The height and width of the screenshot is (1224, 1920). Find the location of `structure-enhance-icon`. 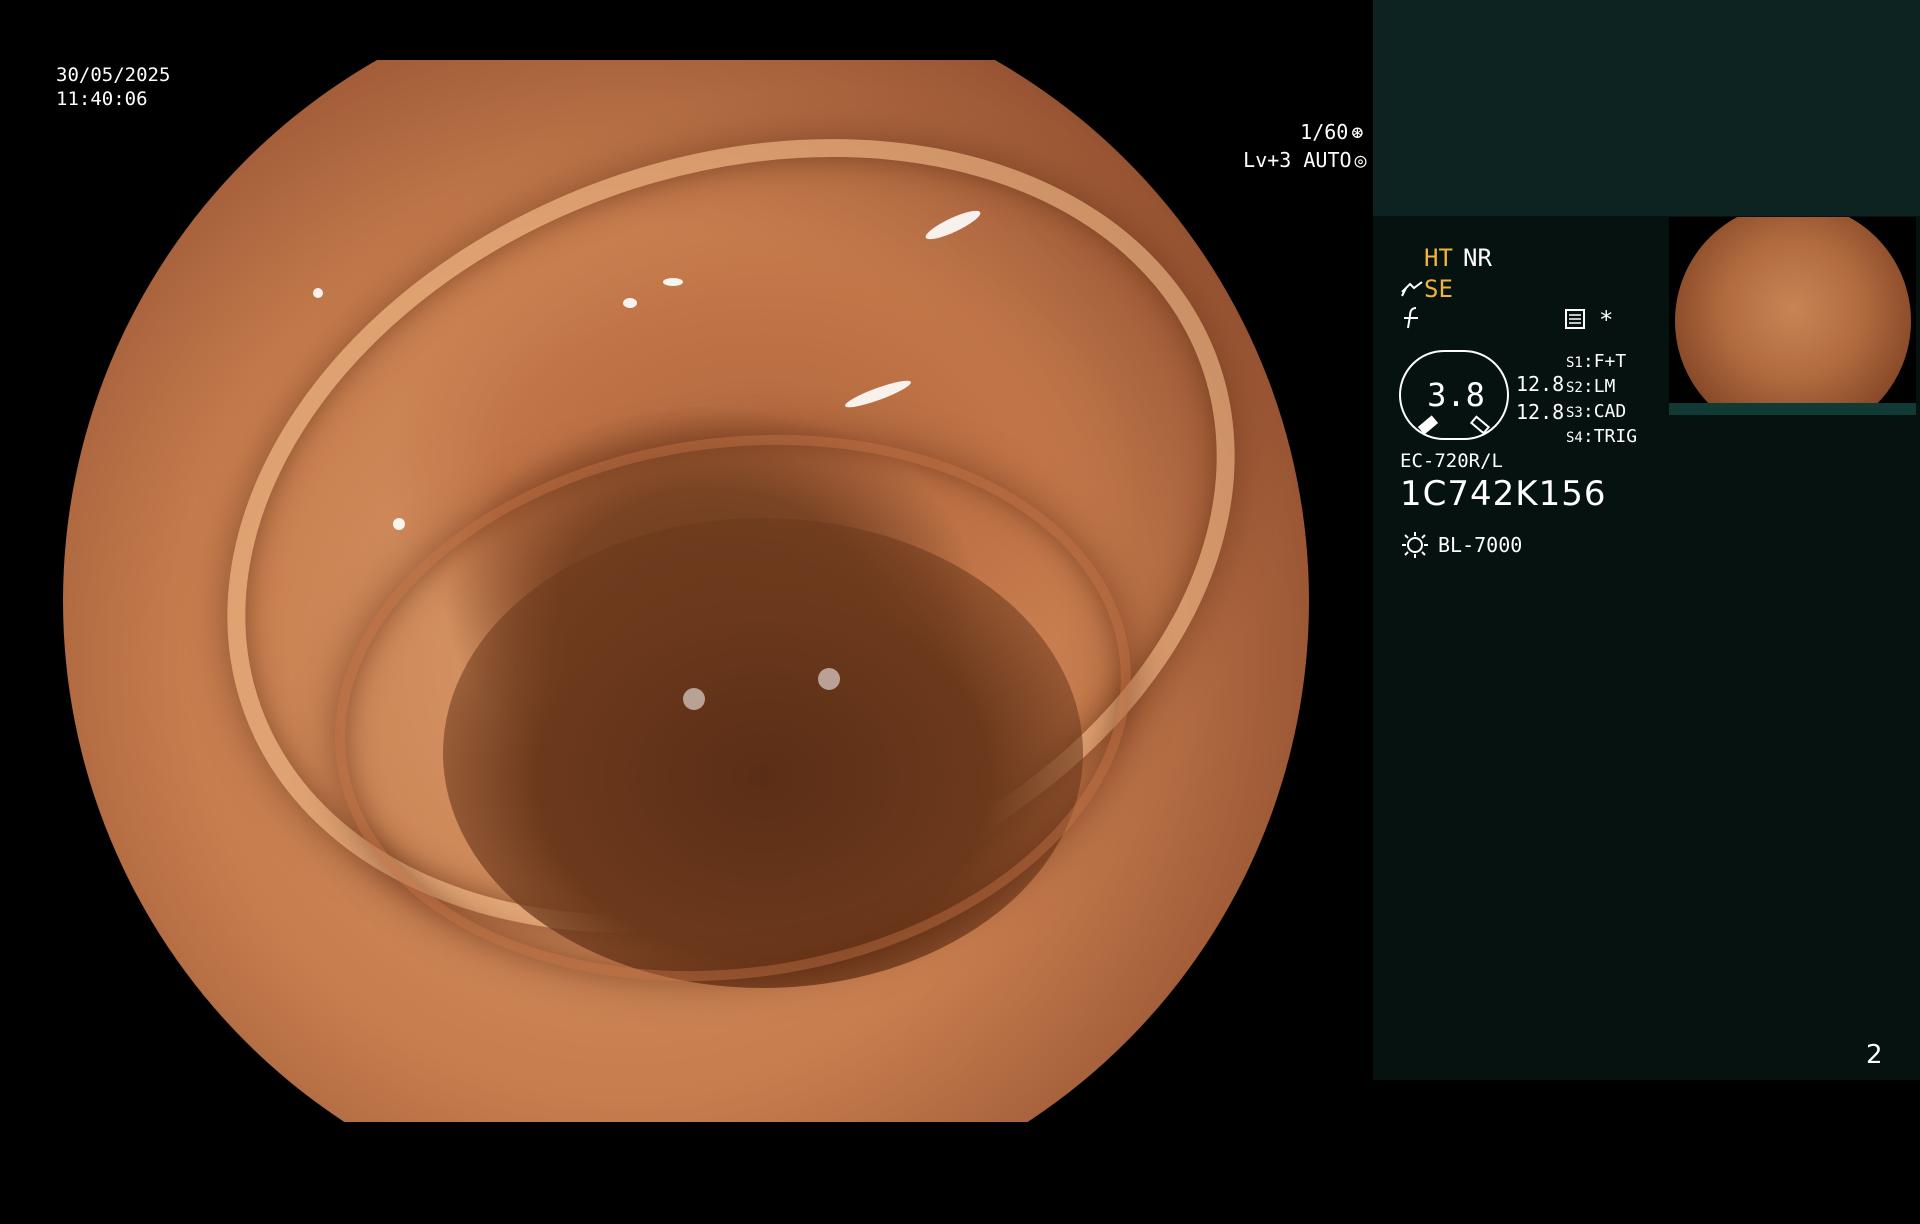

structure-enhance-icon is located at coordinates (1412, 289).